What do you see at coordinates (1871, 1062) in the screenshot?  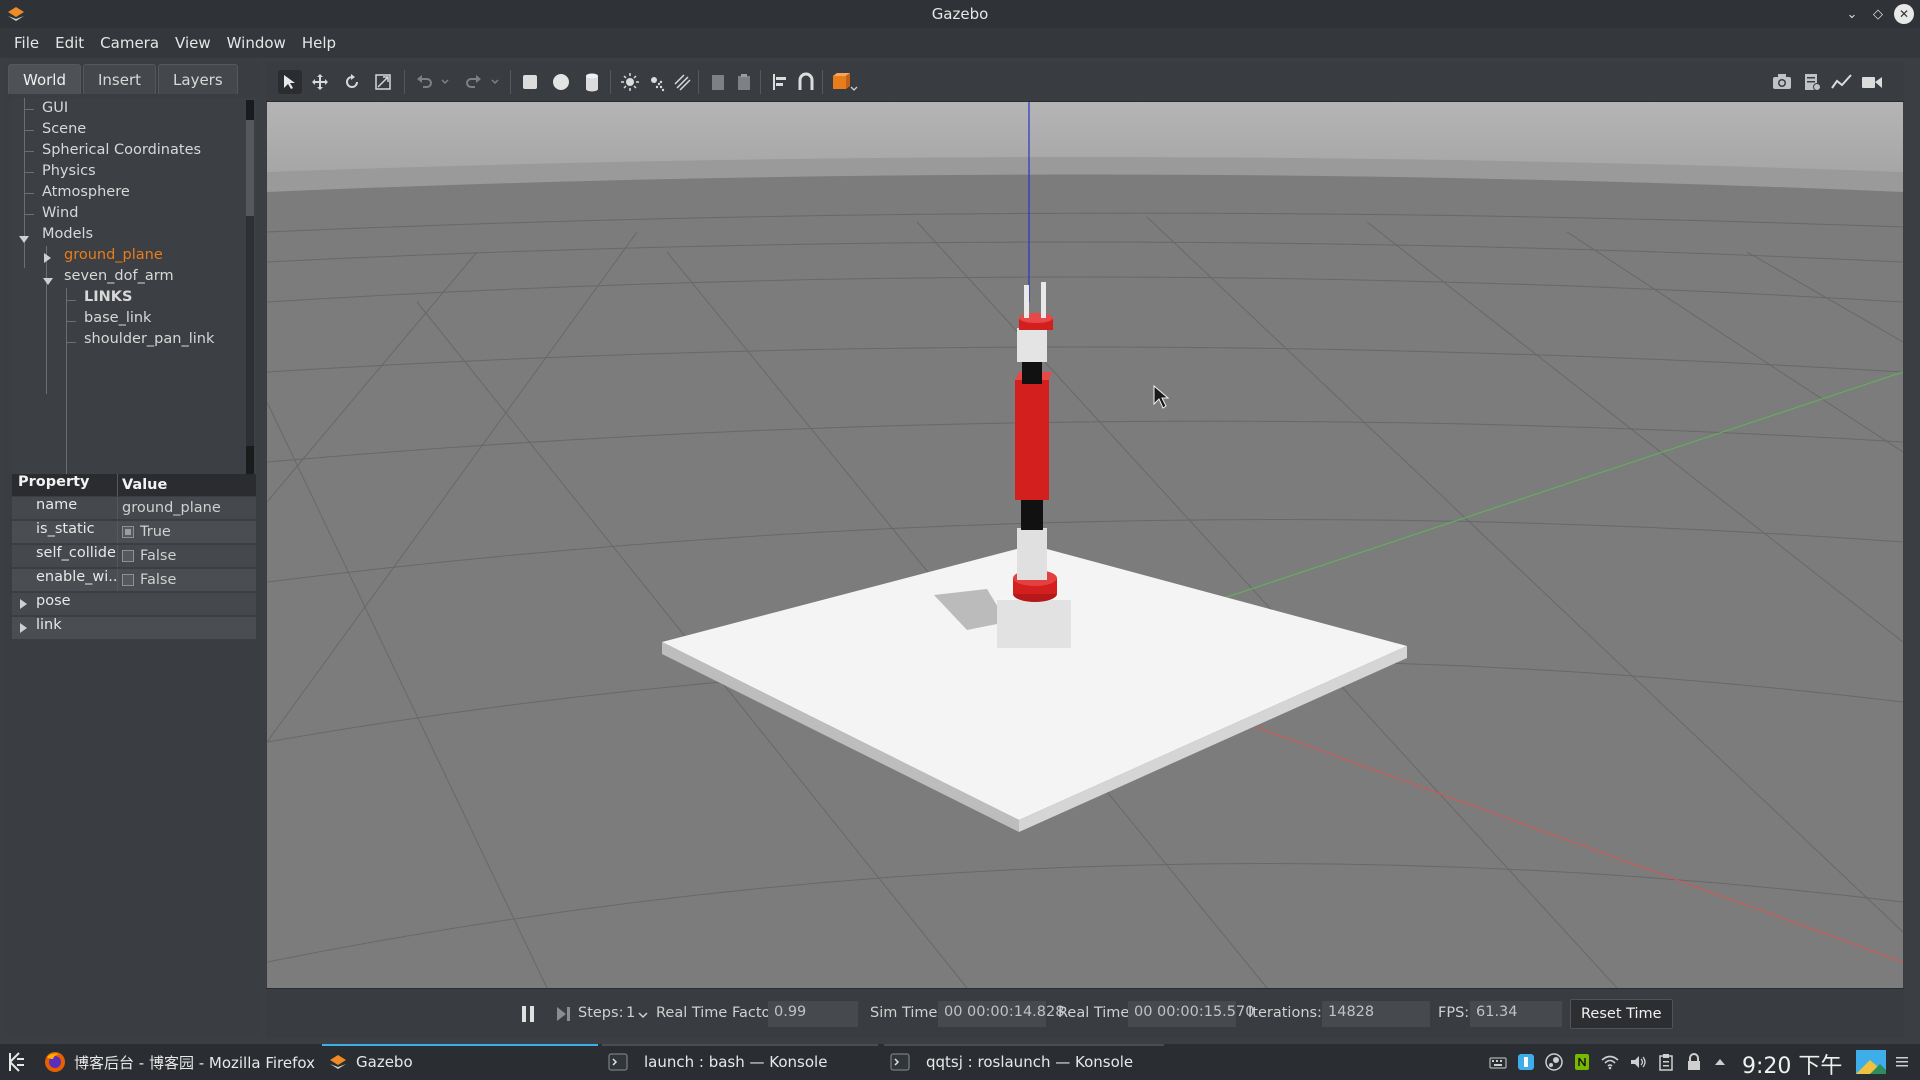 I see `desktop-preview-button` at bounding box center [1871, 1062].